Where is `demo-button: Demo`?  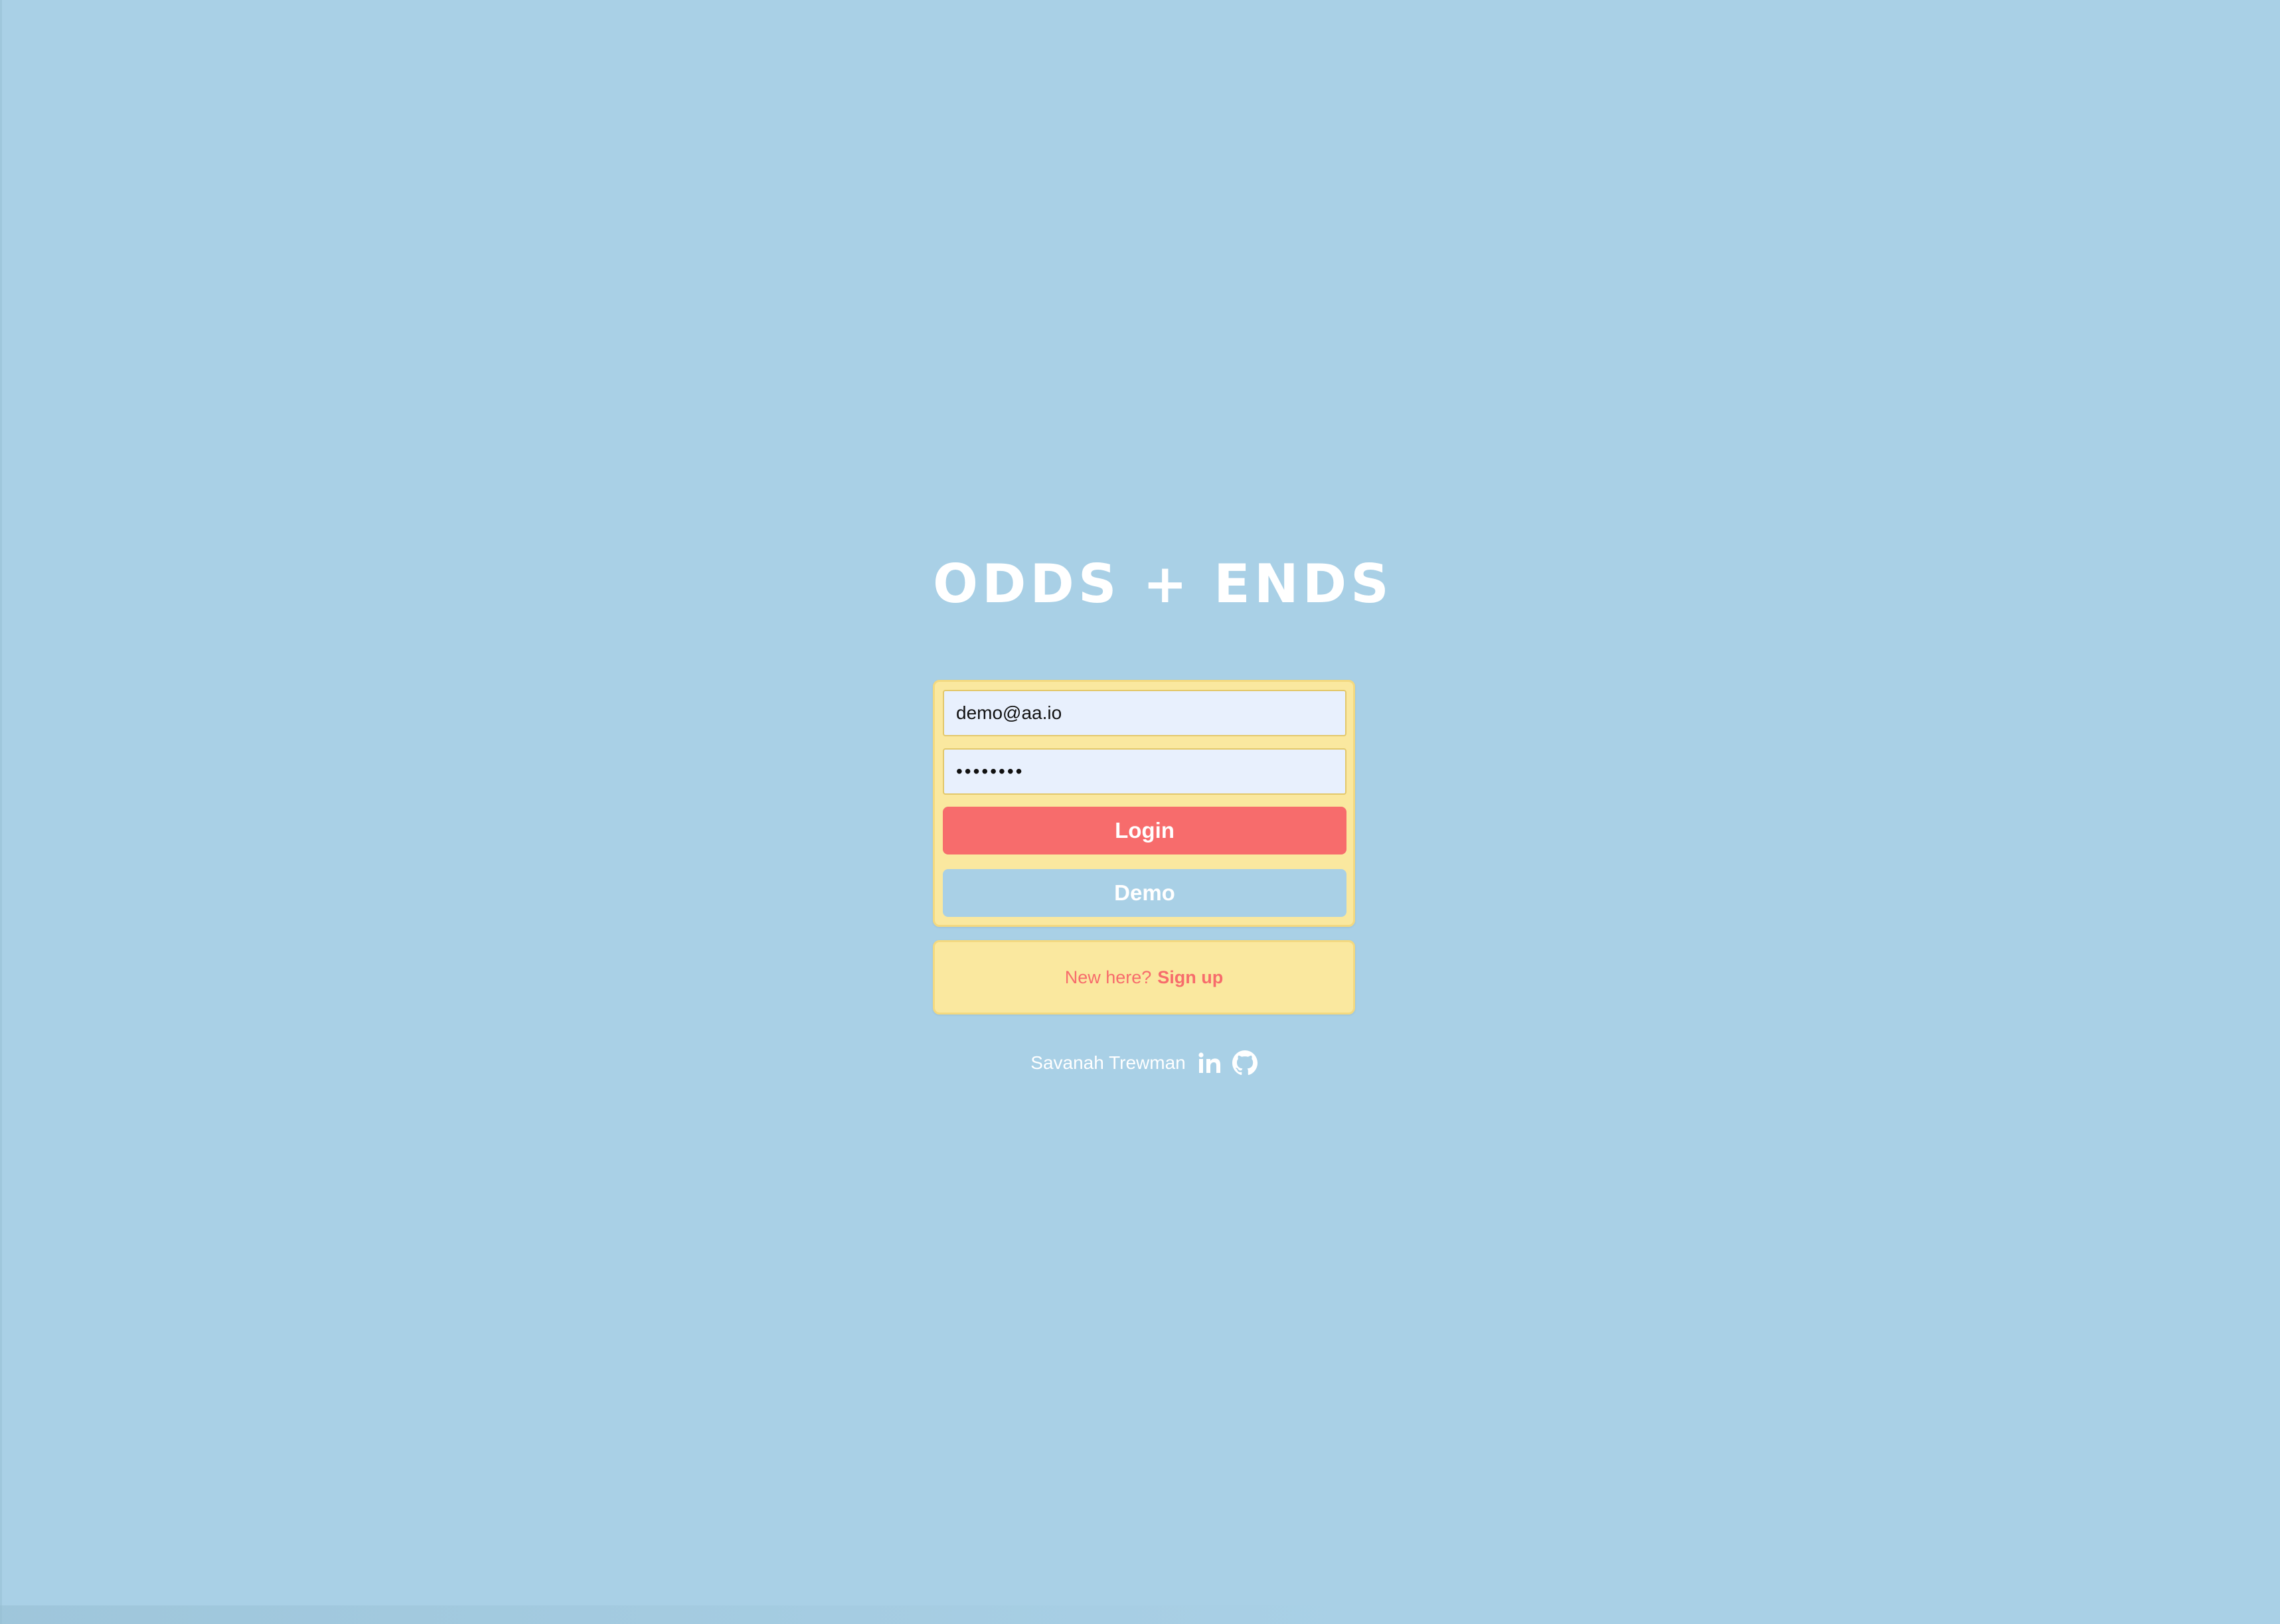 demo-button: Demo is located at coordinates (1144, 893).